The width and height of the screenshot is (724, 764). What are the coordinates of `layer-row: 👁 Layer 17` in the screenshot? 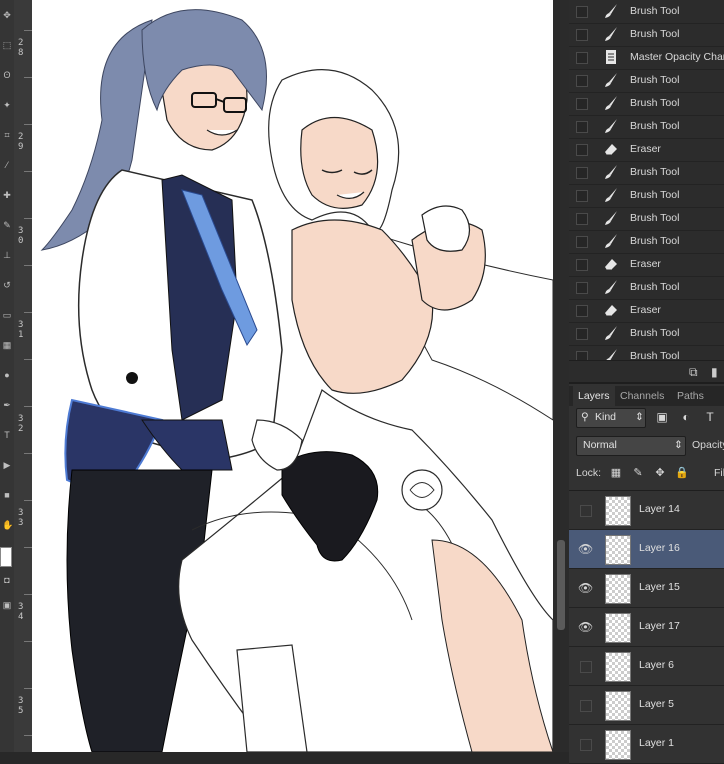 It's located at (646, 627).